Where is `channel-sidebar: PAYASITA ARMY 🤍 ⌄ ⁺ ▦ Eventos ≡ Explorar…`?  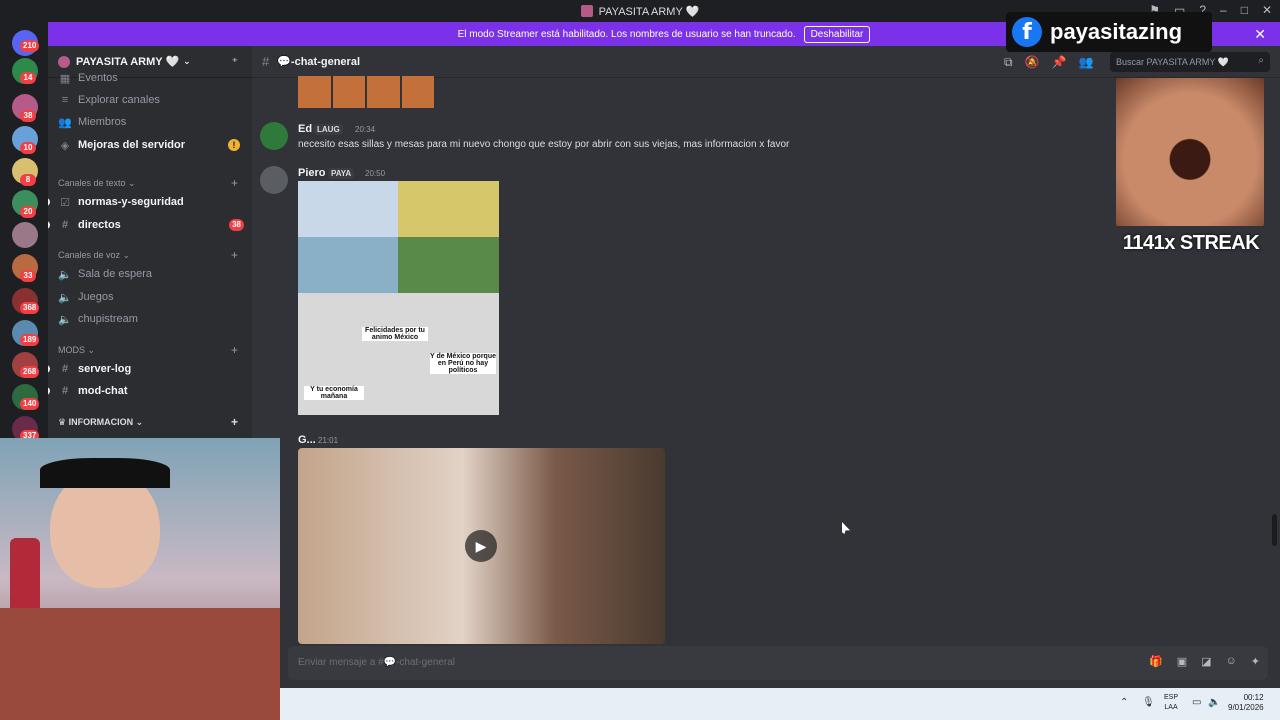
channel-sidebar: PAYASITA ARMY 🤍 ⌄ ⁺ ▦ Eventos ≡ Explorar… is located at coordinates (150, 243).